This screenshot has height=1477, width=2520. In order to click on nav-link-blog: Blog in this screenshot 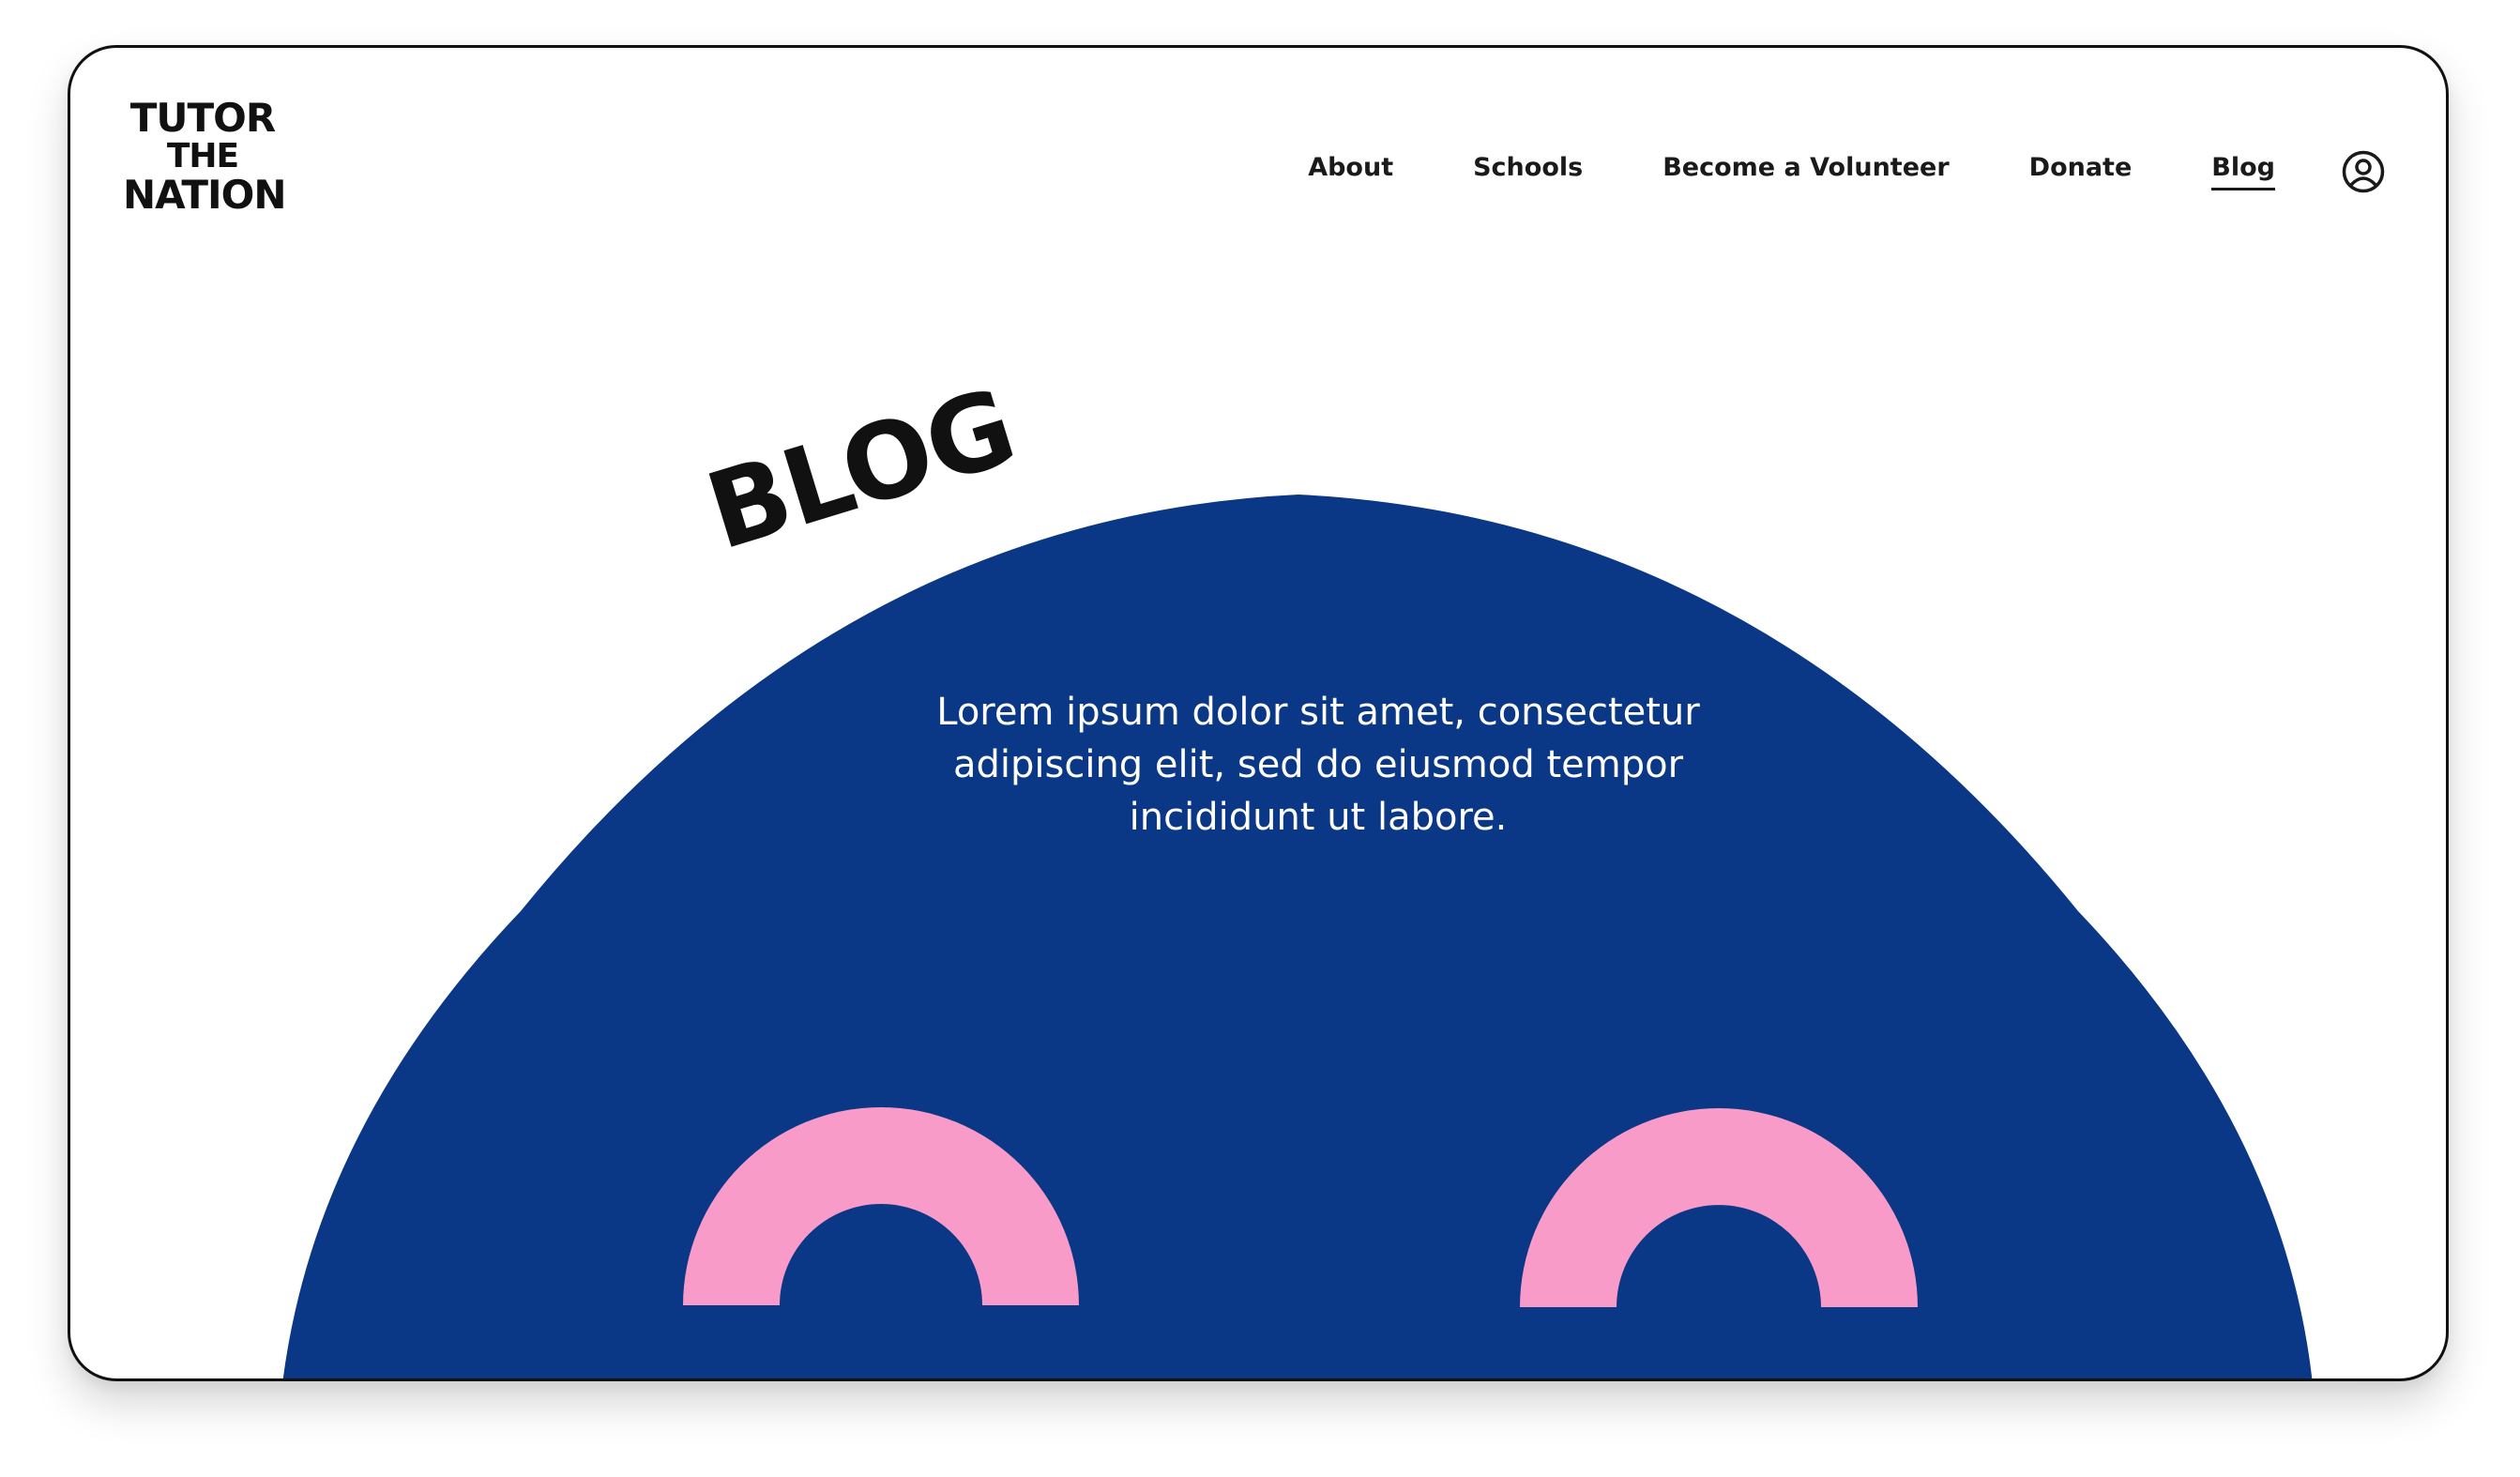, I will do `click(2243, 171)`.